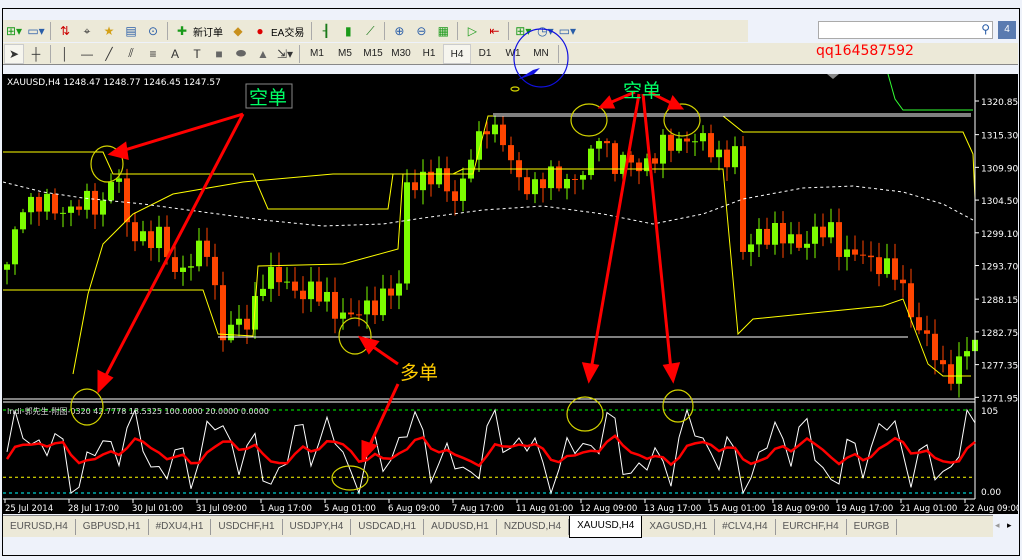 The height and width of the screenshot is (560, 1022). I want to click on candlestick-icon: ▮, so click(348, 31).